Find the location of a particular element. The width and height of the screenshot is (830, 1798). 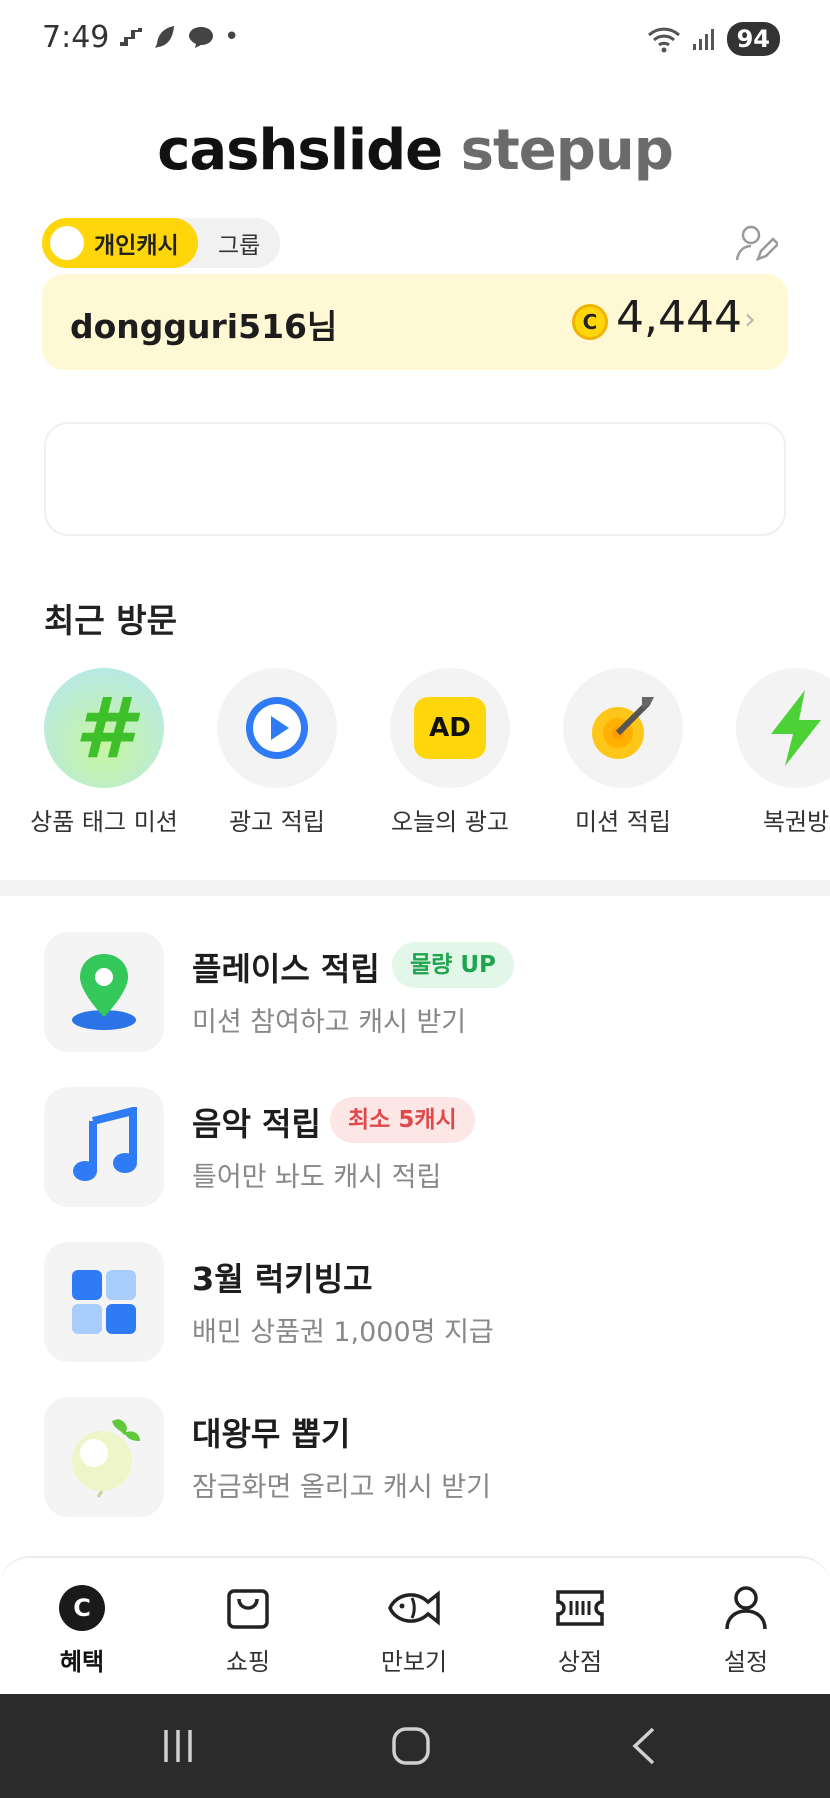

feature-lucky-bingo: 3월 럭키빙고 배민 상품권 1,000명 지급 is located at coordinates (424, 1302).